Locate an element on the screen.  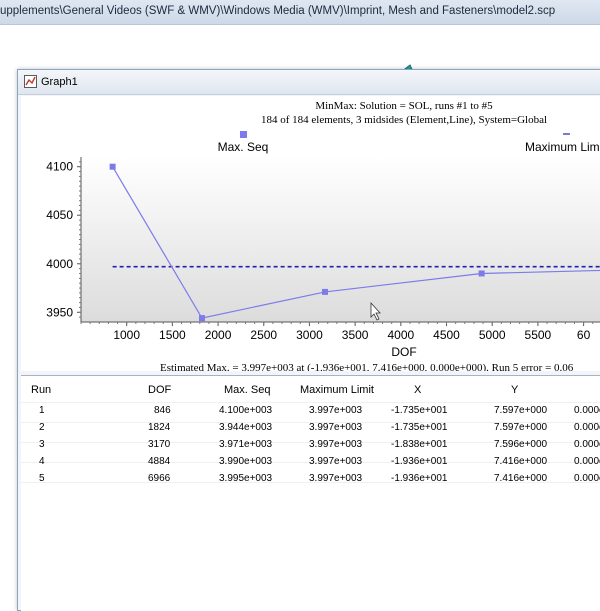
x-tick-label: 3000 is located at coordinates (309, 335).